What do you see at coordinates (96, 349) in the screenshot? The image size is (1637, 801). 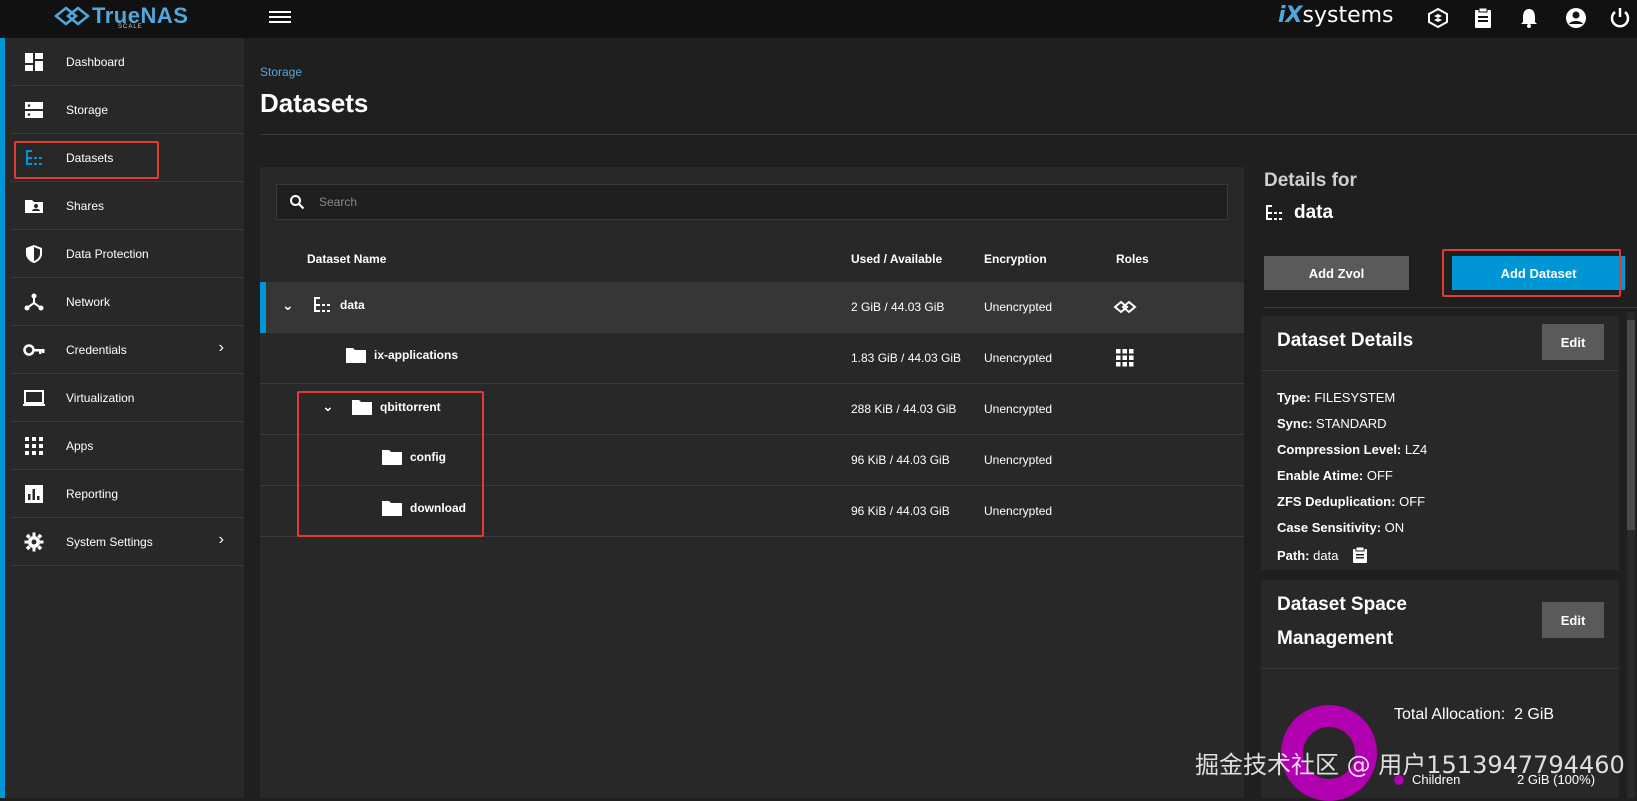 I see `sidebar-item-label: Credentials` at bounding box center [96, 349].